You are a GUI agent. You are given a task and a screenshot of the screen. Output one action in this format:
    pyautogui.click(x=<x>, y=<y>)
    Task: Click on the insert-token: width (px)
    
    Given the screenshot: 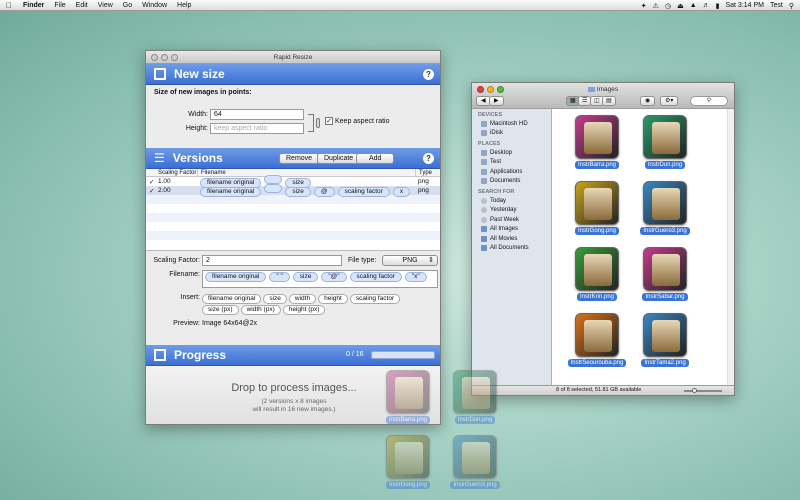 What is the action you would take?
    pyautogui.click(x=260, y=310)
    